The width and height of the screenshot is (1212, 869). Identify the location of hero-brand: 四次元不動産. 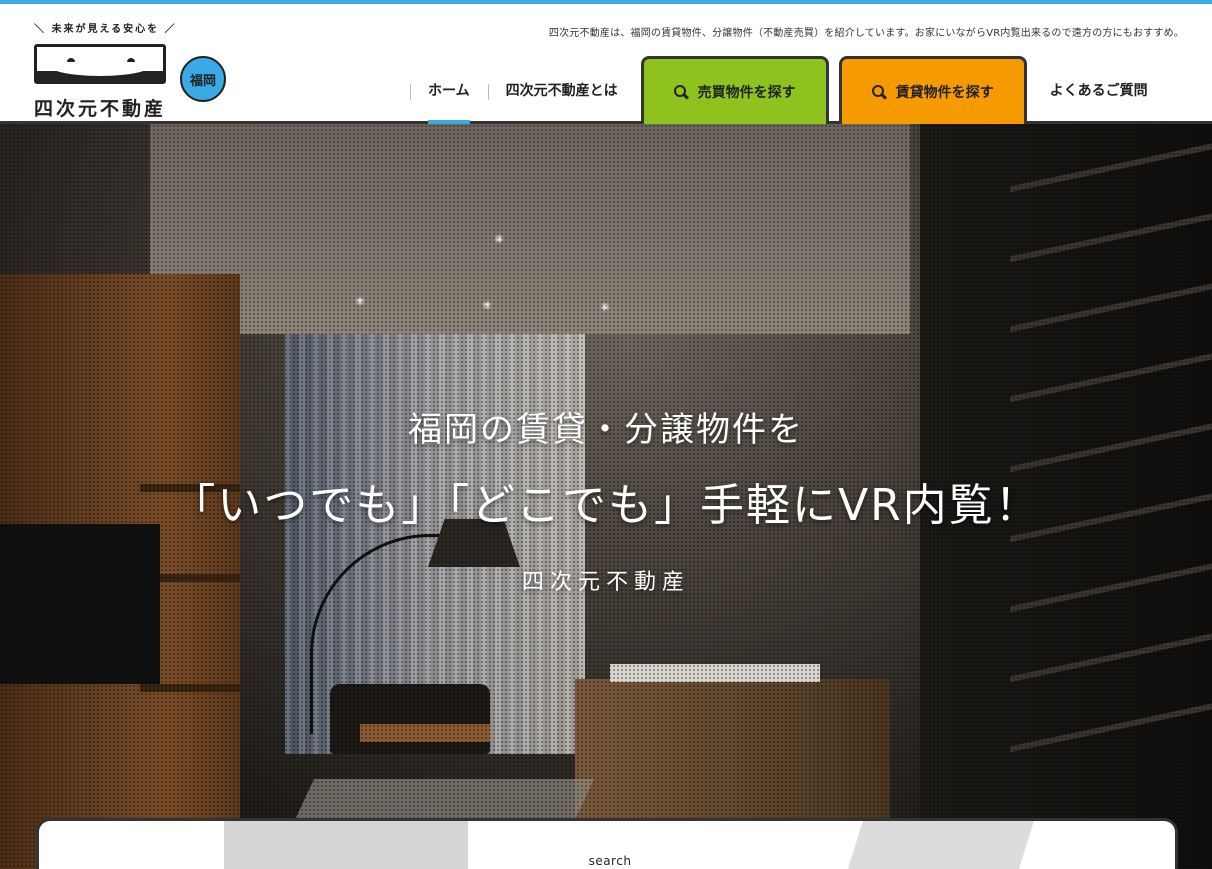
(605, 582).